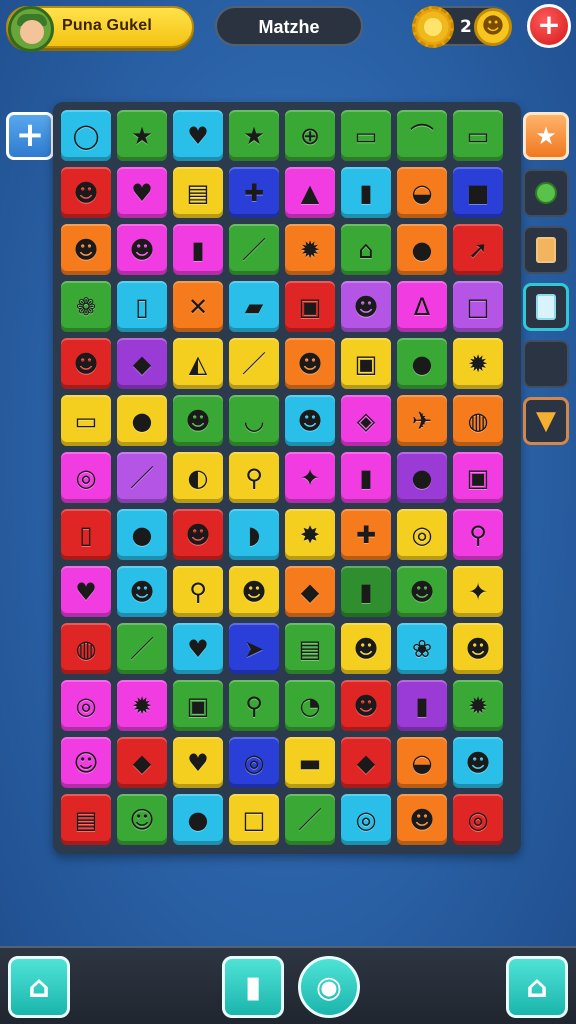 The height and width of the screenshot is (1024, 576). What do you see at coordinates (422, 306) in the screenshot?
I see `board-tile: Δ` at bounding box center [422, 306].